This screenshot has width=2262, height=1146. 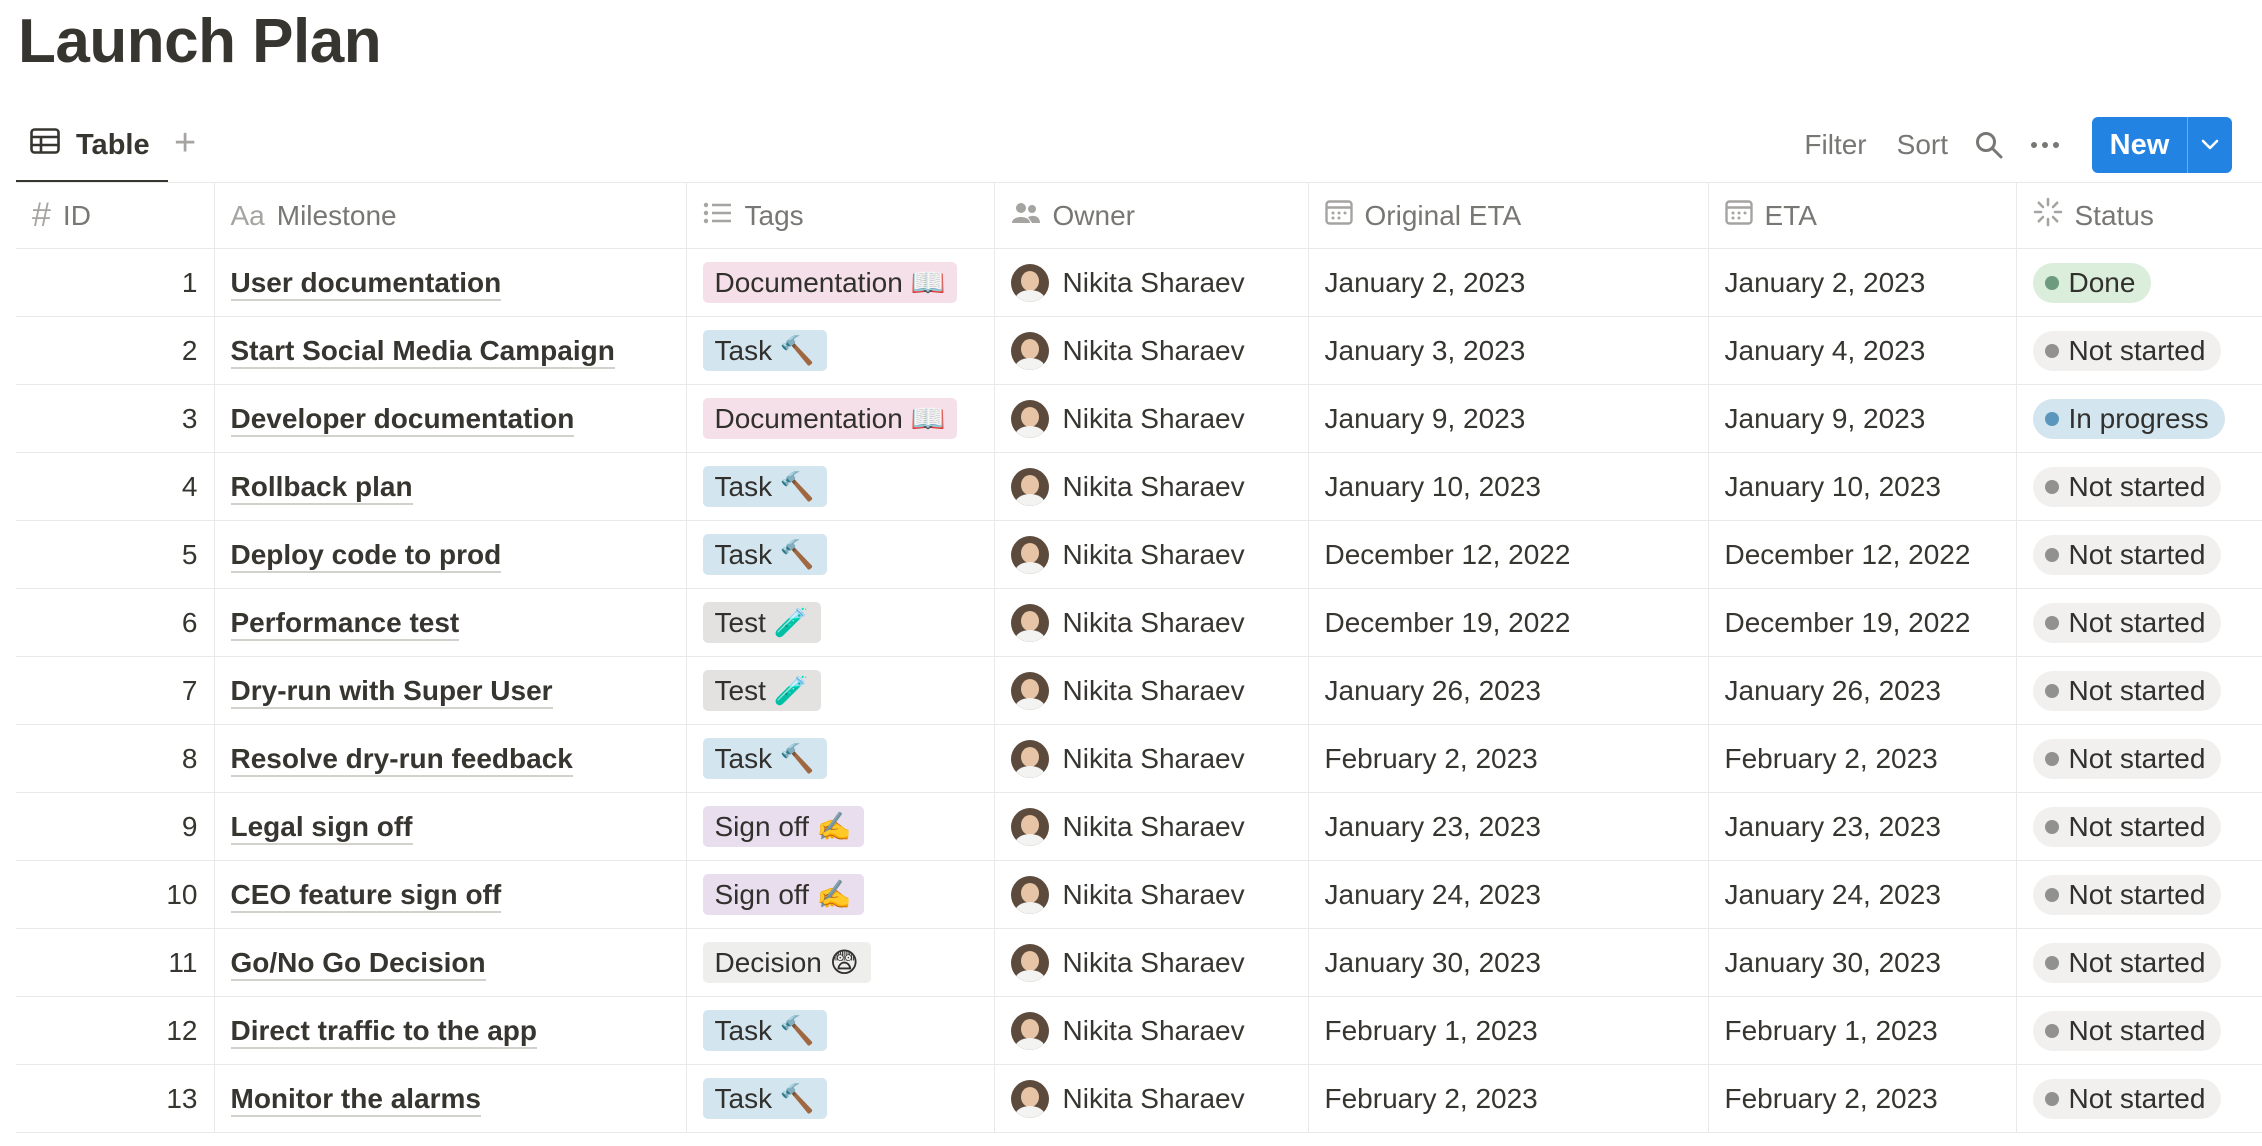 What do you see at coordinates (402, 419) in the screenshot?
I see `milestone-link: Developer documentation` at bounding box center [402, 419].